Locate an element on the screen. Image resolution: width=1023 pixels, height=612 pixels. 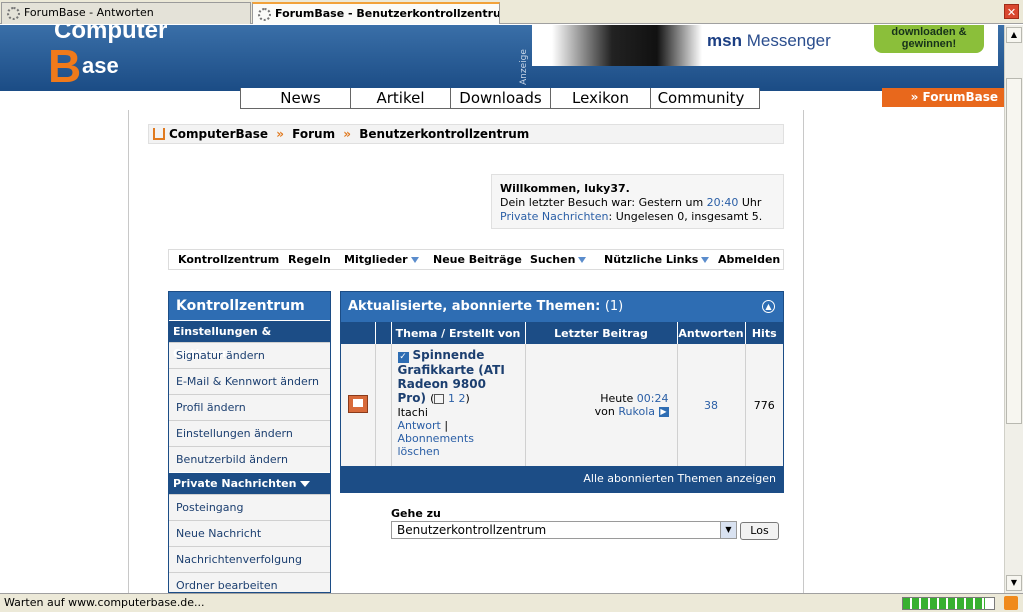
dropdown-arrow-icon: ▼ is located at coordinates (728, 530).